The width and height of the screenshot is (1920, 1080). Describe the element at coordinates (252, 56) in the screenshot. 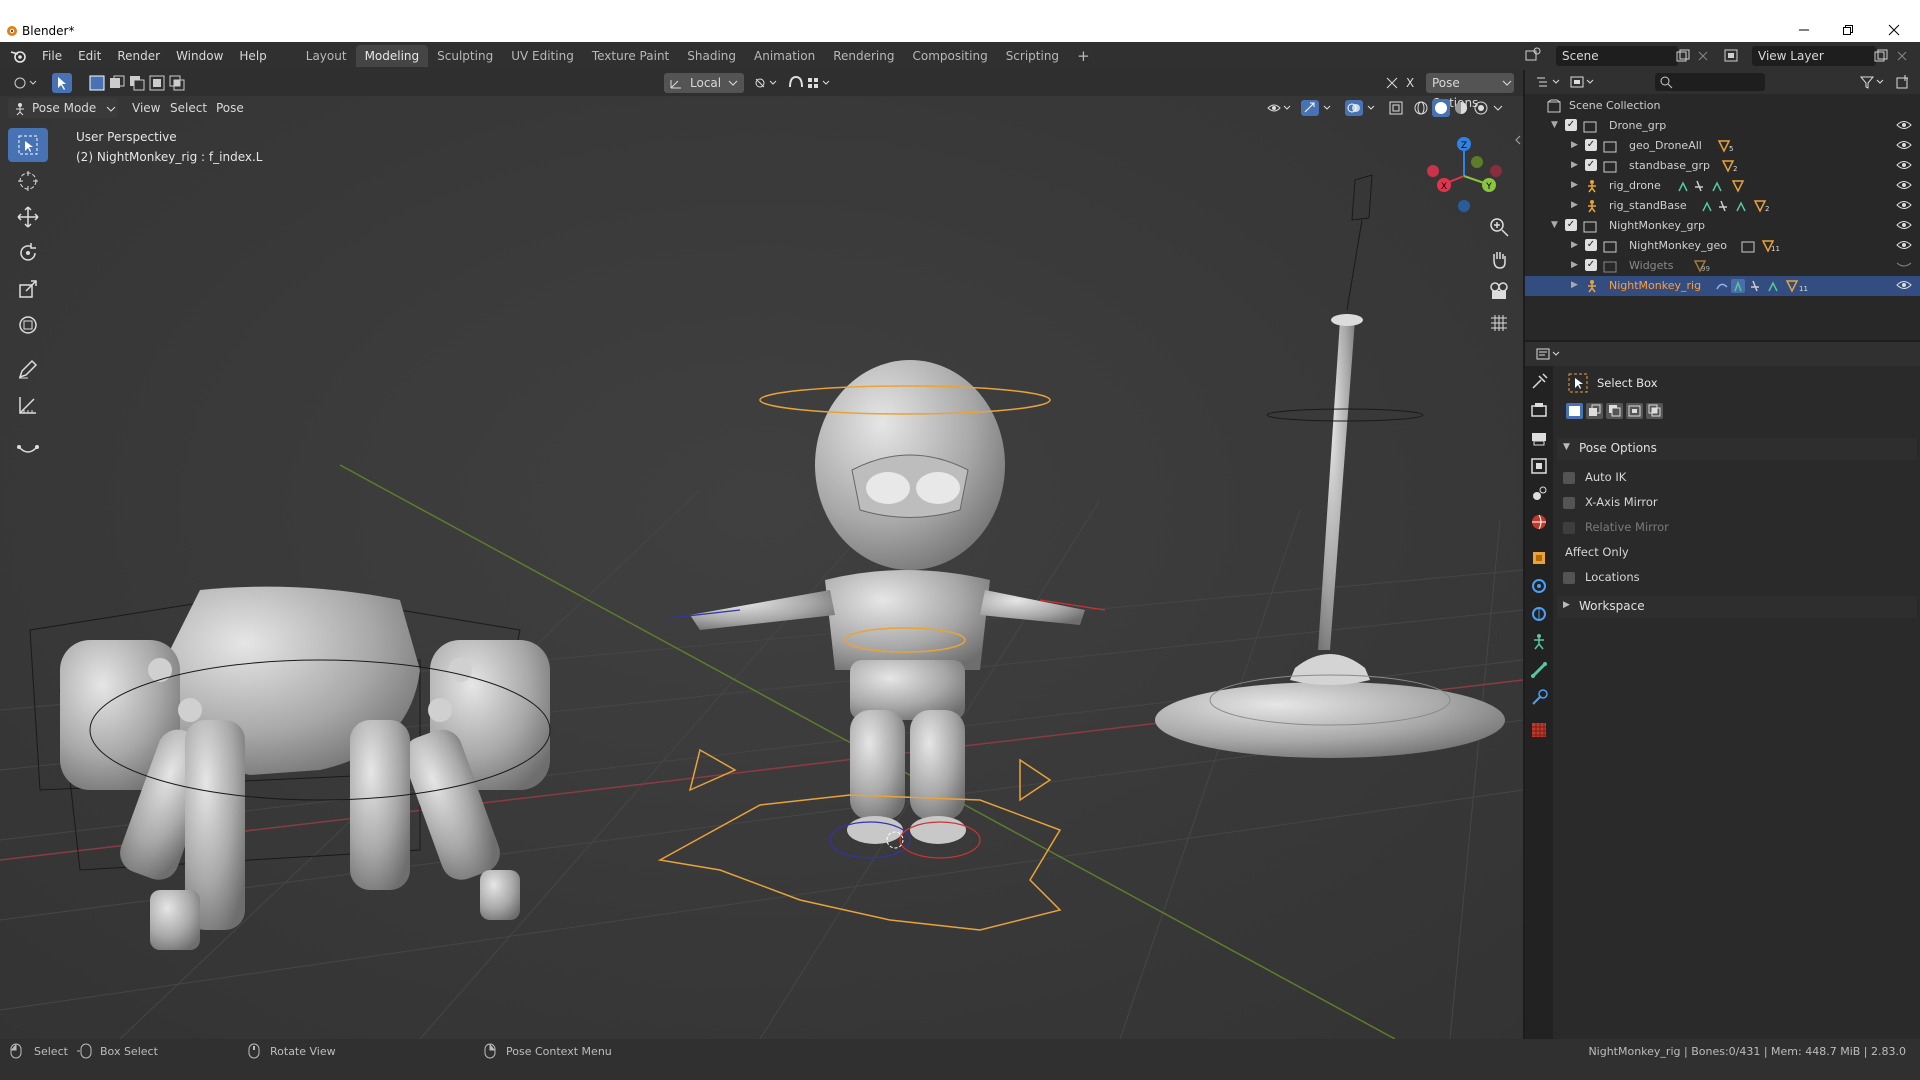

I see `menu-help: Help` at that location.